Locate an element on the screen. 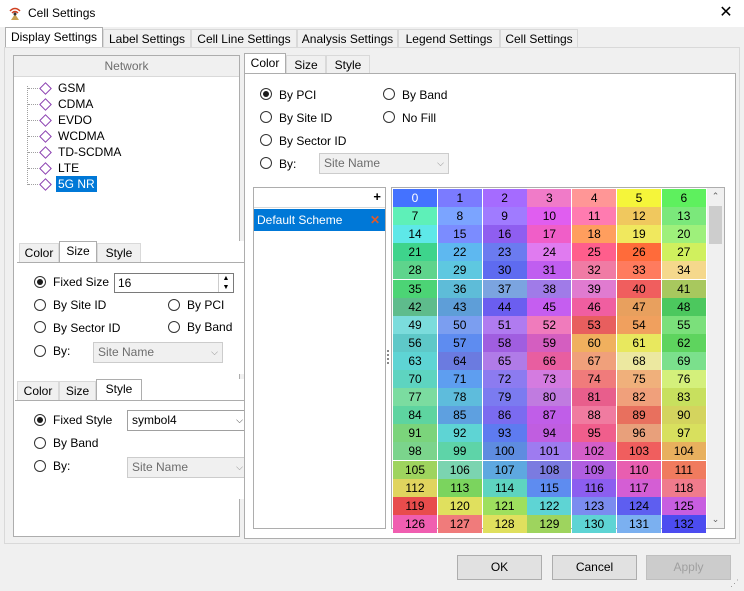 The height and width of the screenshot is (591, 744). ok-button: OK is located at coordinates (499, 567).